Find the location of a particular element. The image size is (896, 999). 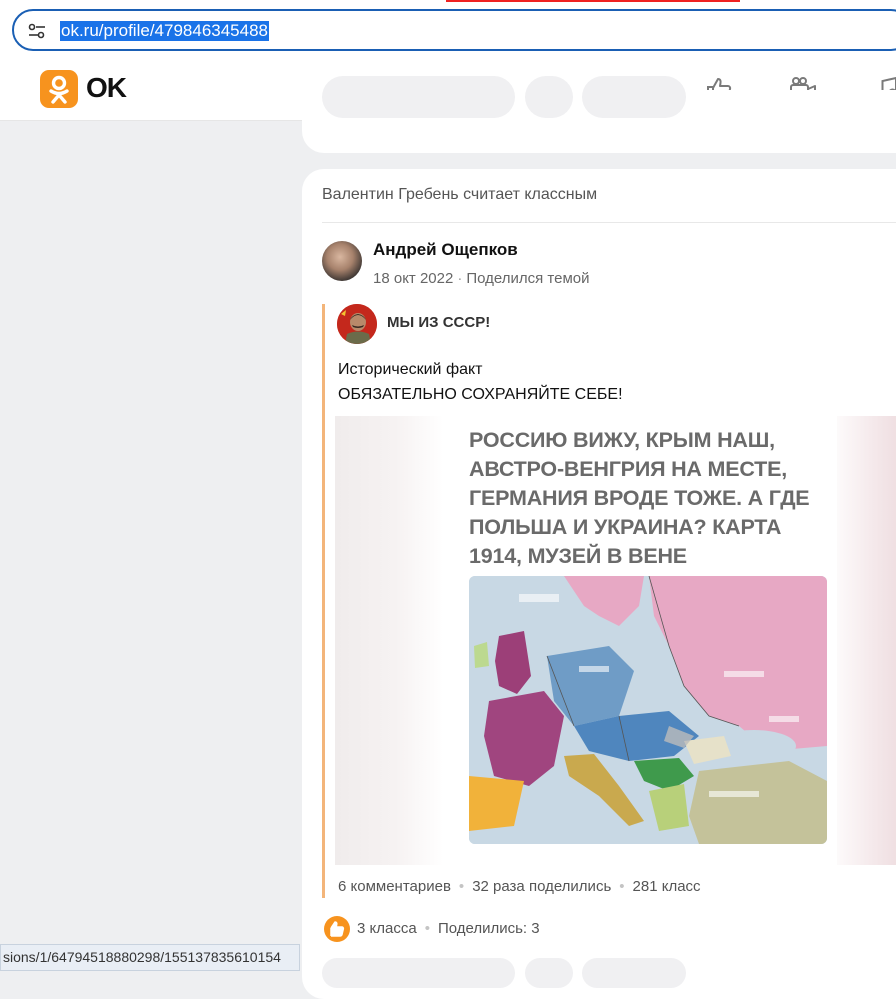

tab-indicator is located at coordinates (593, 1).